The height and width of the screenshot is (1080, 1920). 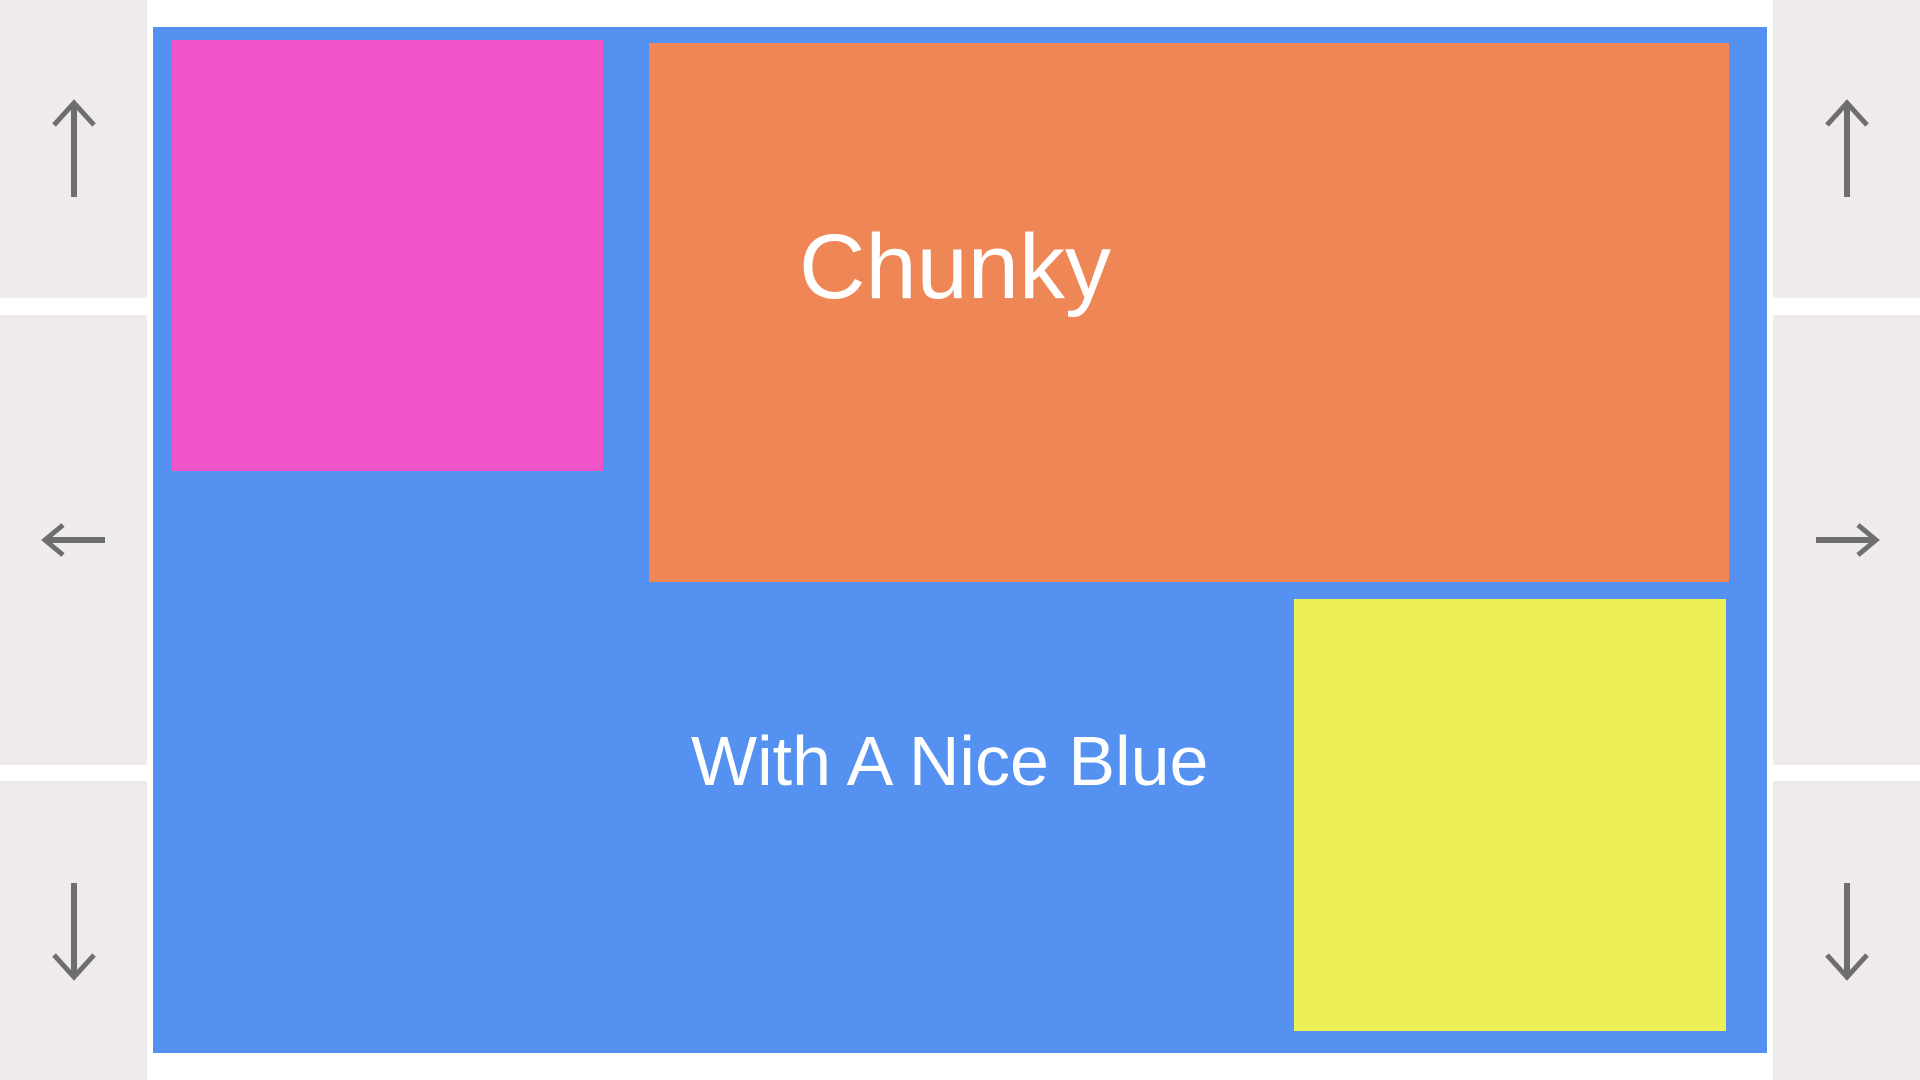 I want to click on left-nav-up-button, so click(x=73, y=149).